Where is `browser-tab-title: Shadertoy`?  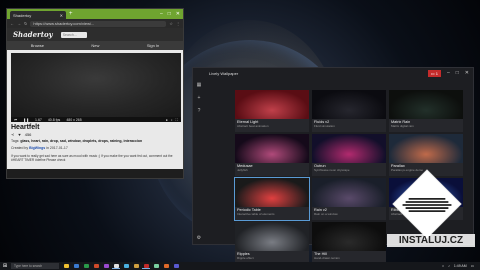
browser-tab-title: Shadertoy is located at coordinates (22, 15).